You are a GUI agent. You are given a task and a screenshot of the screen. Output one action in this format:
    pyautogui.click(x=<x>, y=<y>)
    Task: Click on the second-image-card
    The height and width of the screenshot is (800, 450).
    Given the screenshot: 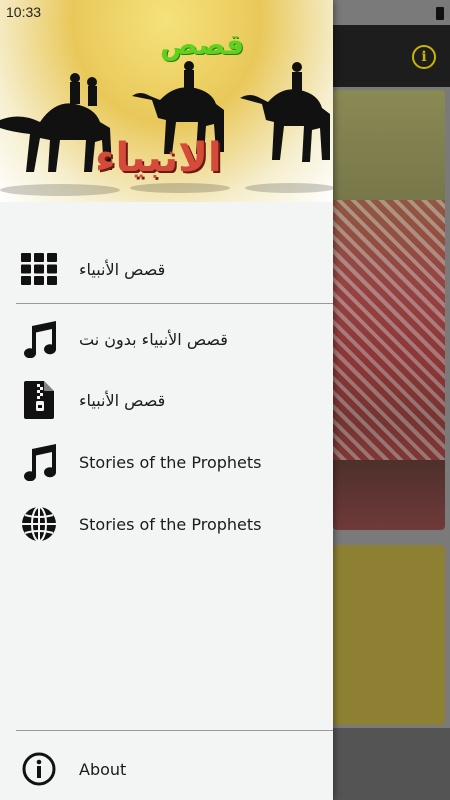 What is the action you would take?
    pyautogui.click(x=389, y=635)
    